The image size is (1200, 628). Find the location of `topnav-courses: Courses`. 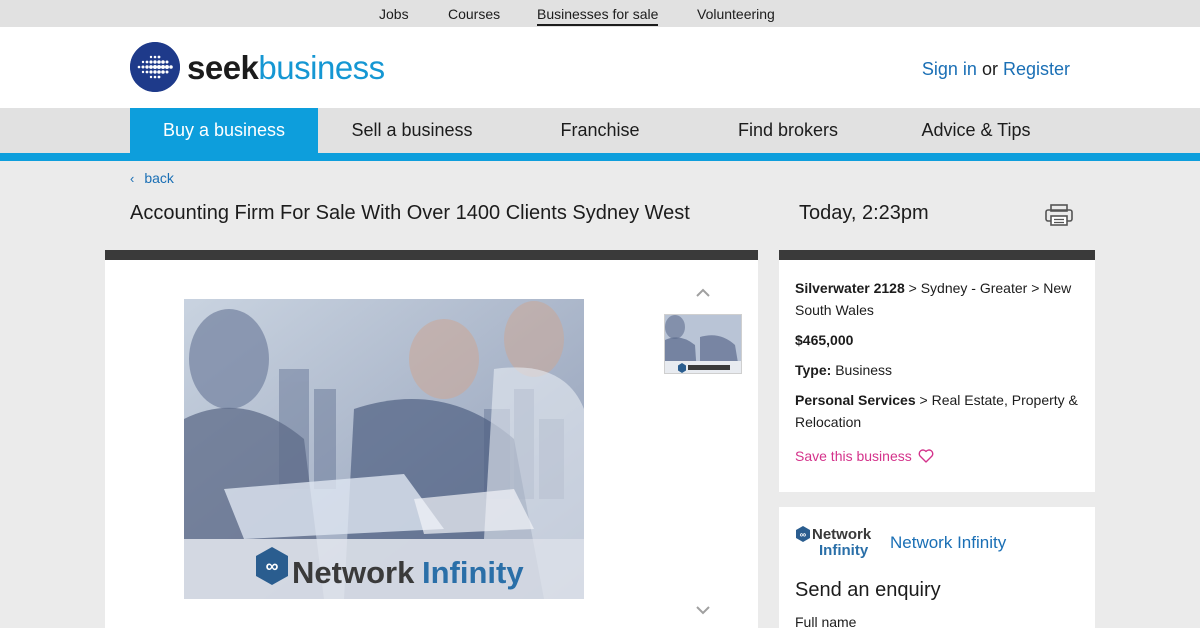

topnav-courses: Courses is located at coordinates (474, 14).